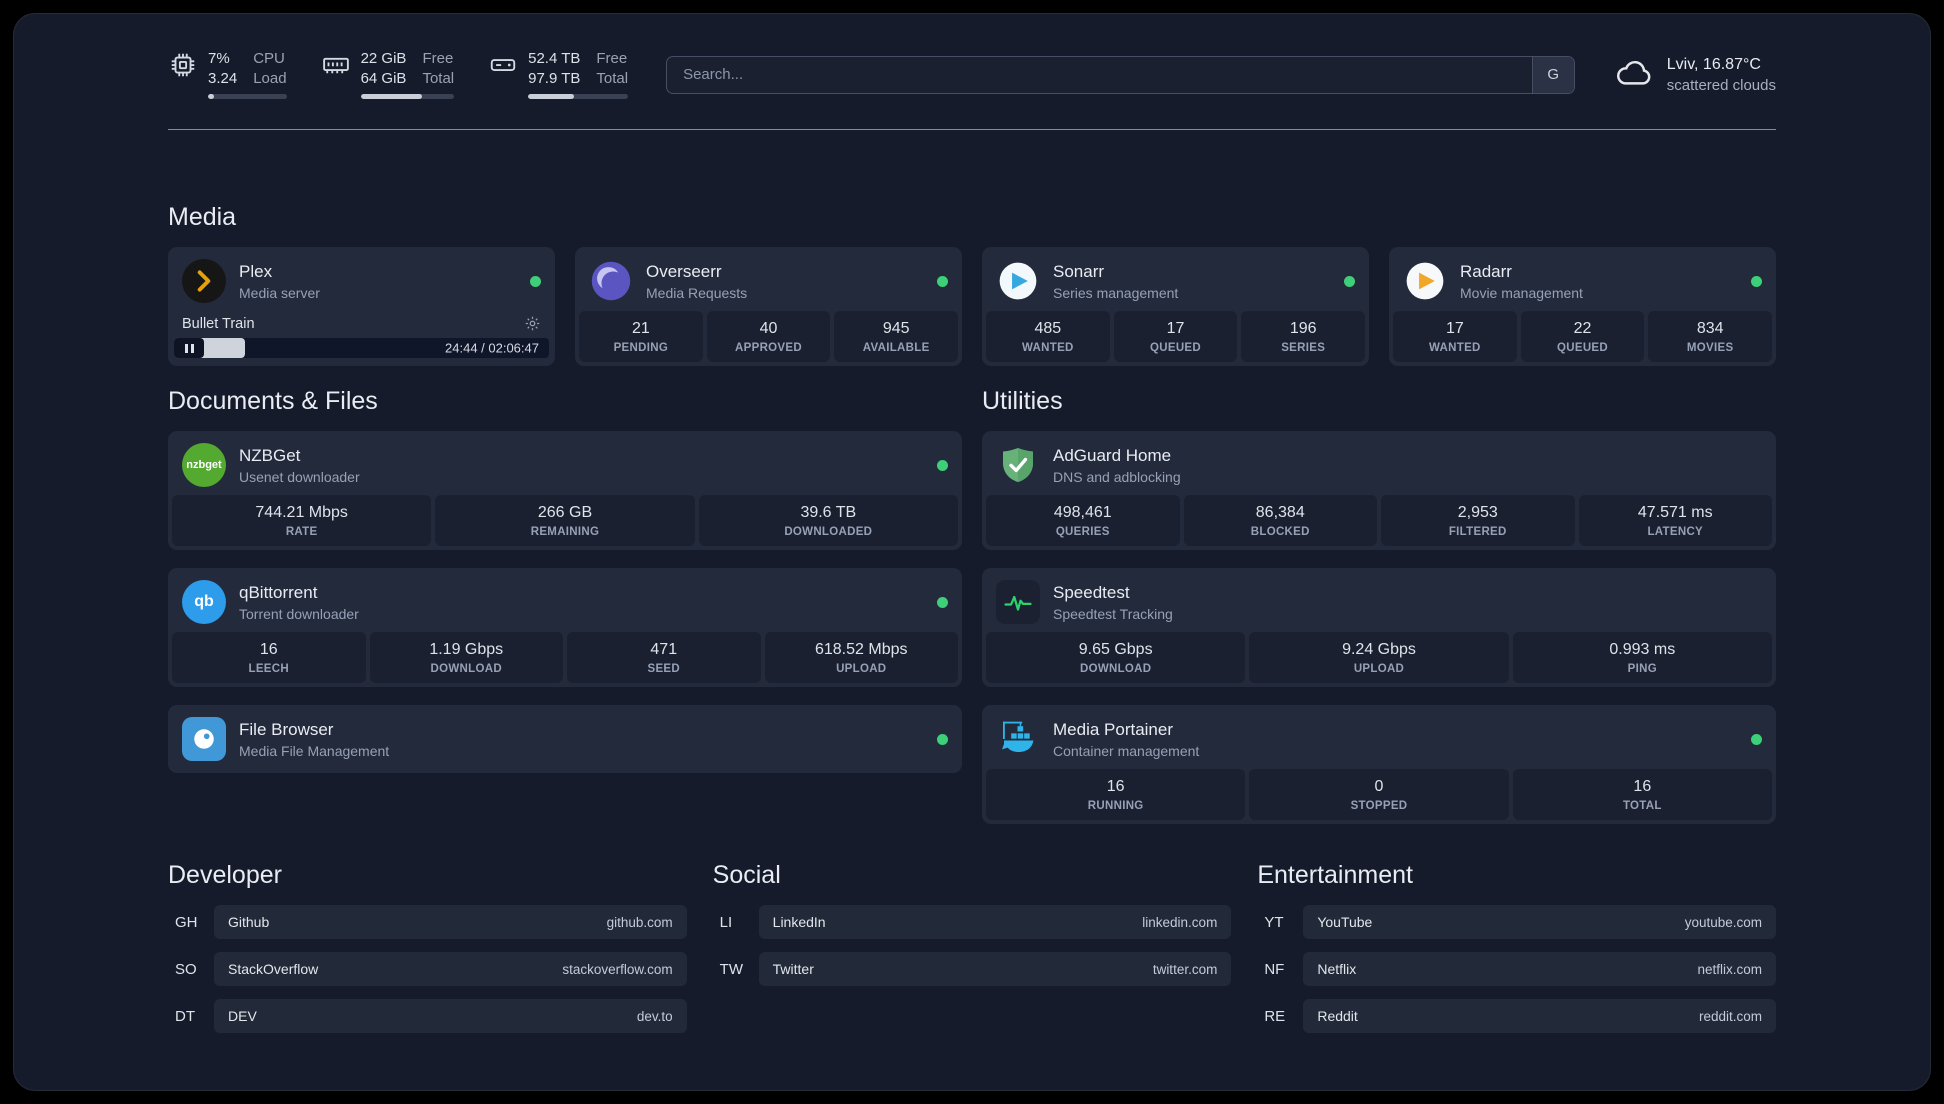 The height and width of the screenshot is (1104, 1944). What do you see at coordinates (202, 217) in the screenshot?
I see `media-section-title: Media` at bounding box center [202, 217].